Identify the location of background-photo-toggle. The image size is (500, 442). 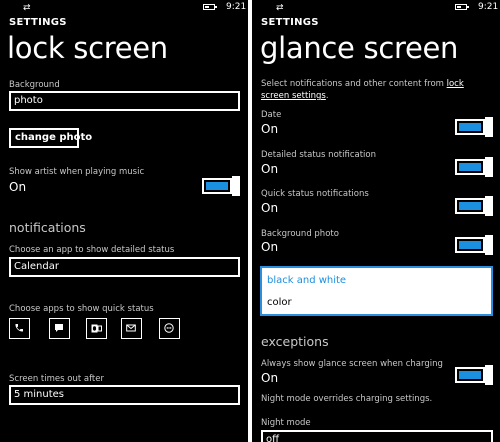
(474, 245).